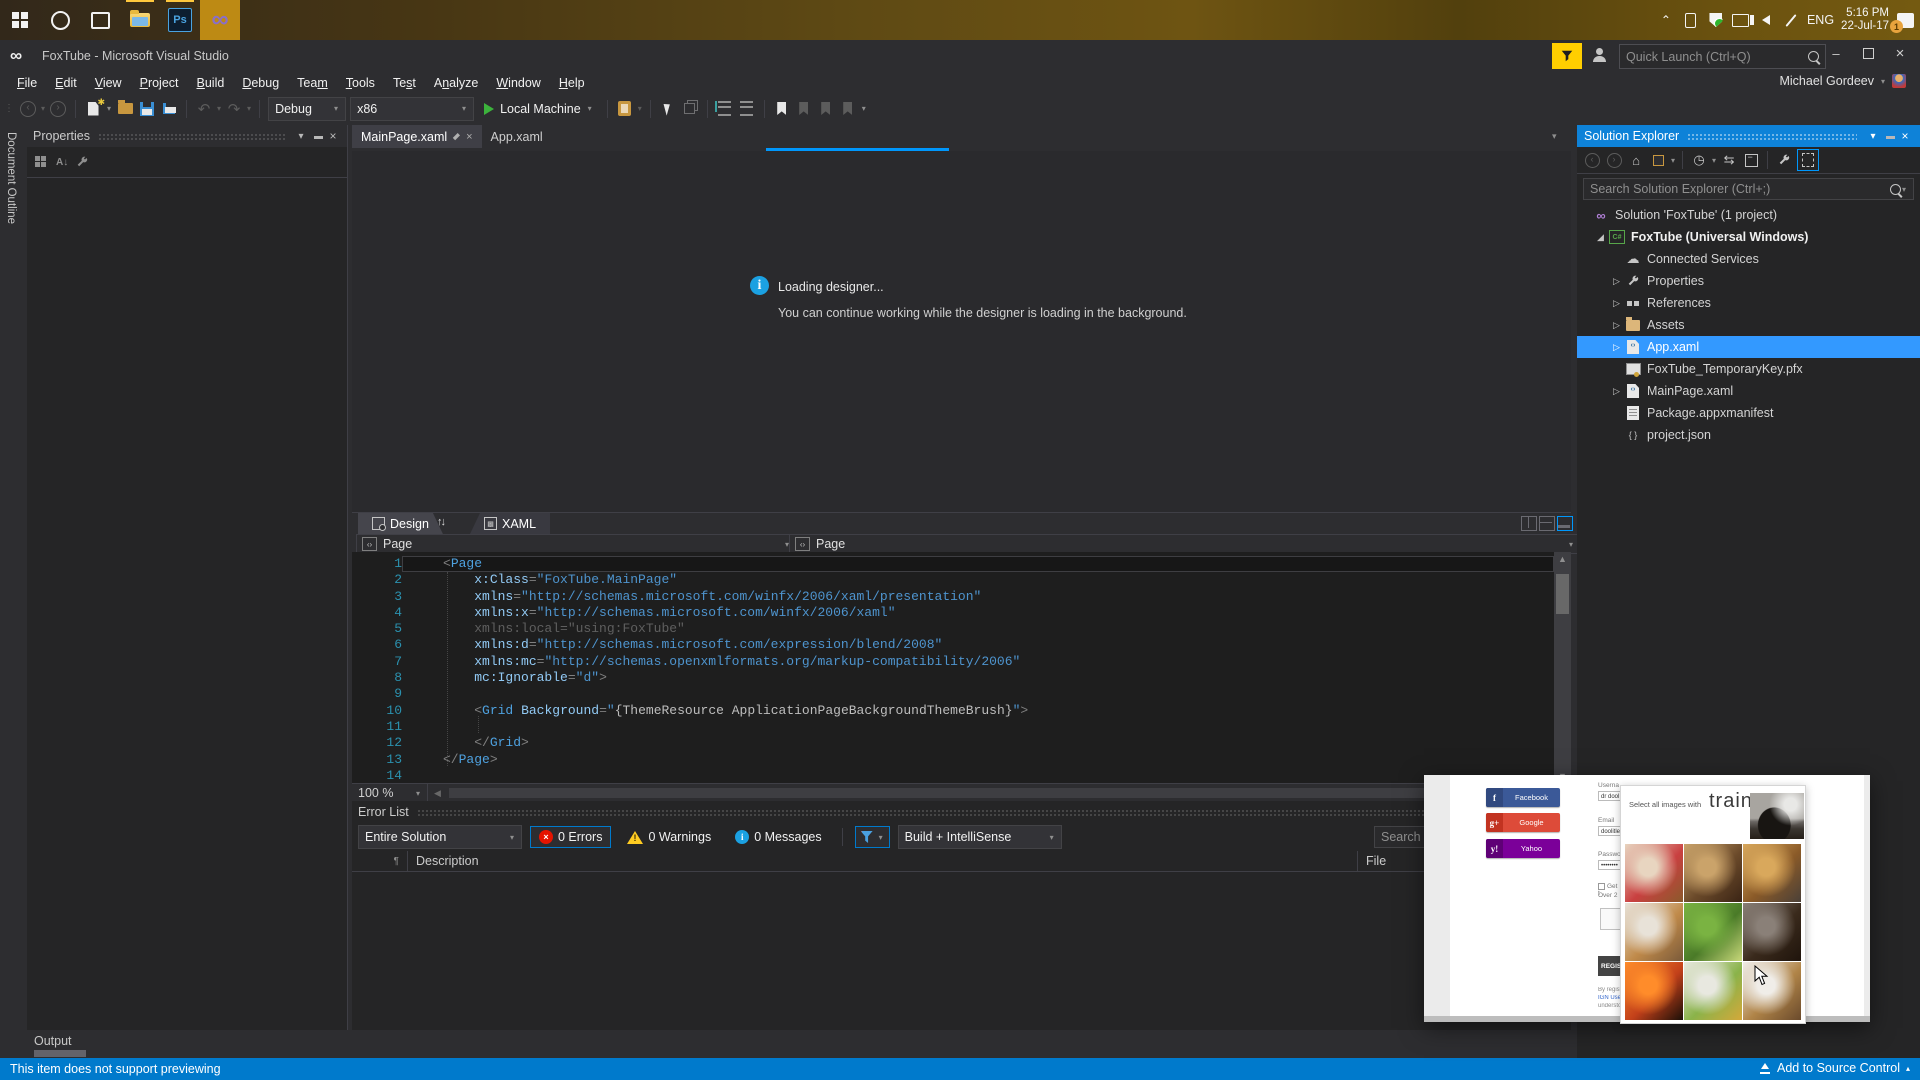 The image size is (1920, 1080). I want to click on terms-link: IGN User, so click(1610, 998).